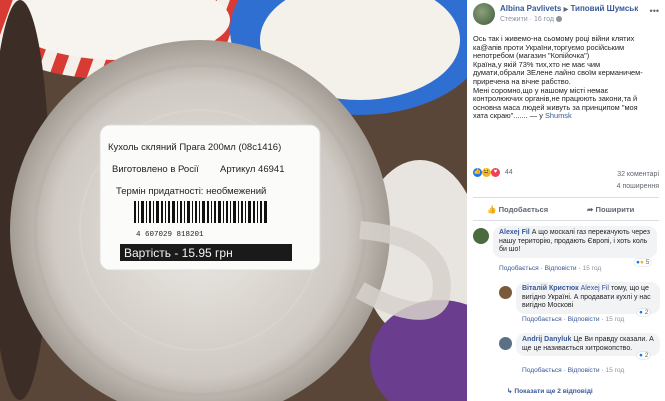 This screenshot has width=665, height=401. I want to click on label-line-2b: Артикул 46941, so click(252, 169).